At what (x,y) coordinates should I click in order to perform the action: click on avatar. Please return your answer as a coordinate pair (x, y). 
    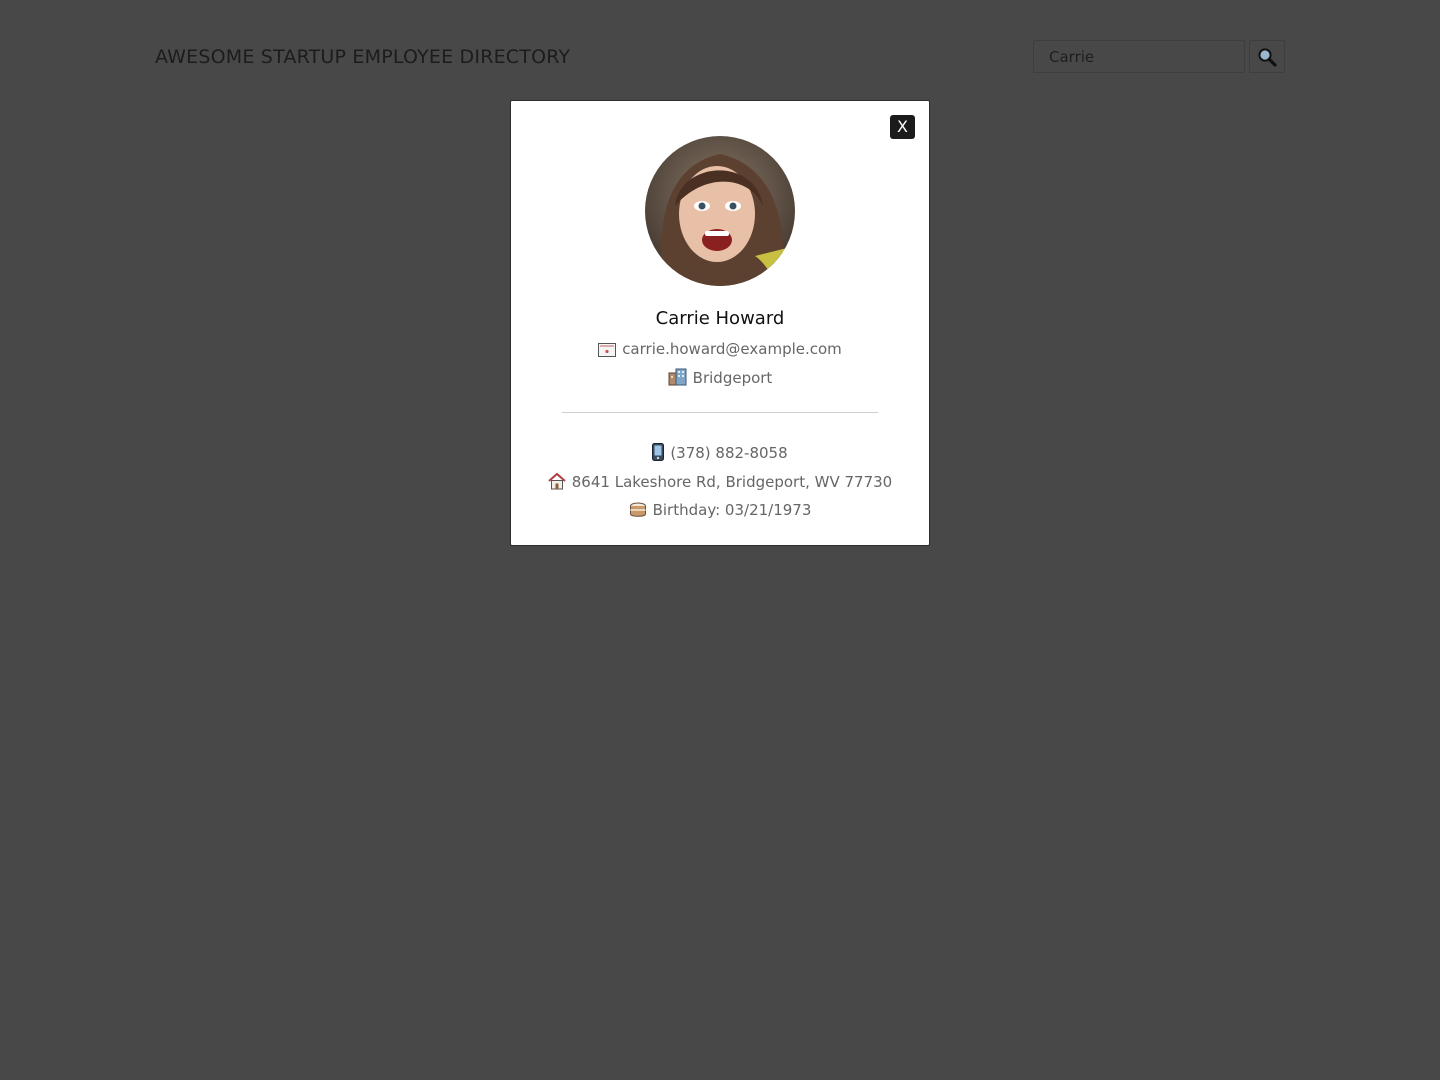
    Looking at the image, I should click on (720, 211).